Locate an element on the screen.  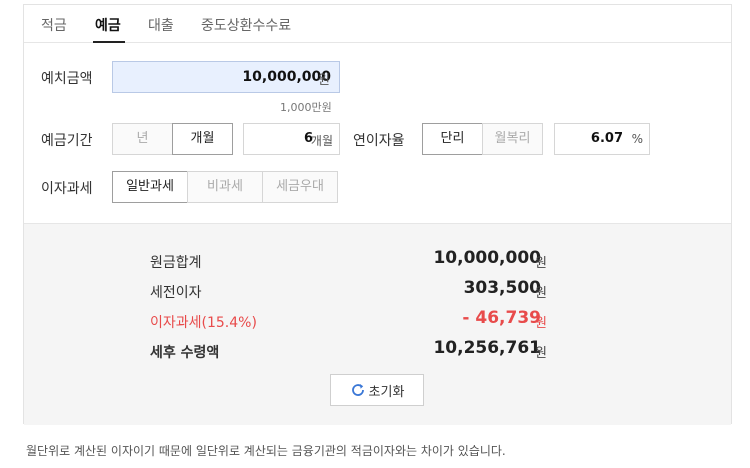
principal-total-unit: 원 is located at coordinates (541, 263).